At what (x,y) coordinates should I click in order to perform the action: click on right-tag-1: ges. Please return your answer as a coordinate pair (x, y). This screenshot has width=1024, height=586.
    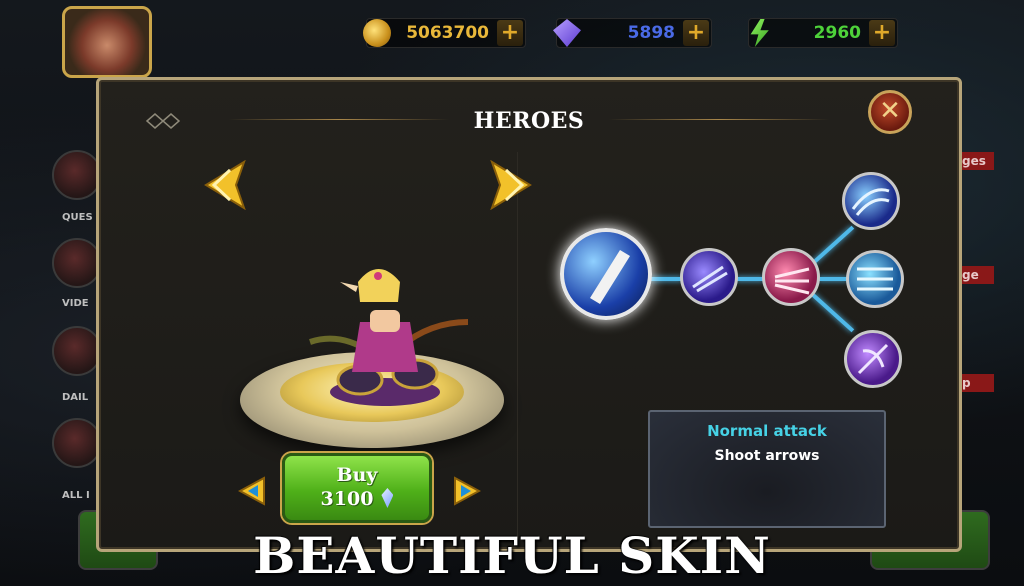
    Looking at the image, I should click on (977, 161).